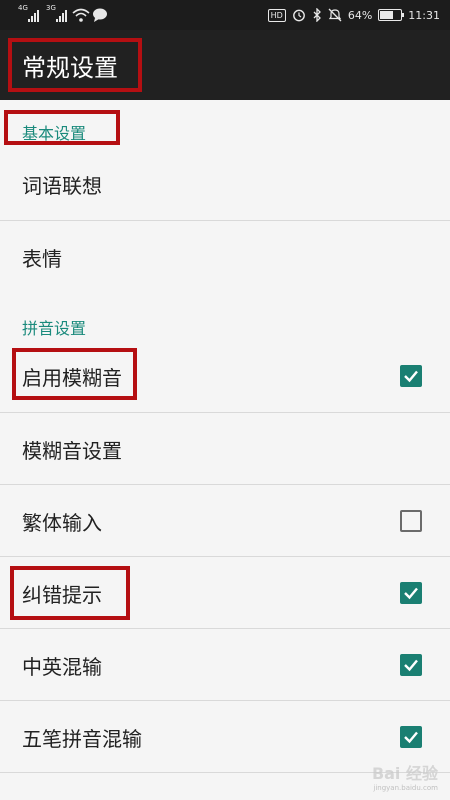  Describe the element at coordinates (317, 15) in the screenshot. I see `bluetooth-icon` at that location.